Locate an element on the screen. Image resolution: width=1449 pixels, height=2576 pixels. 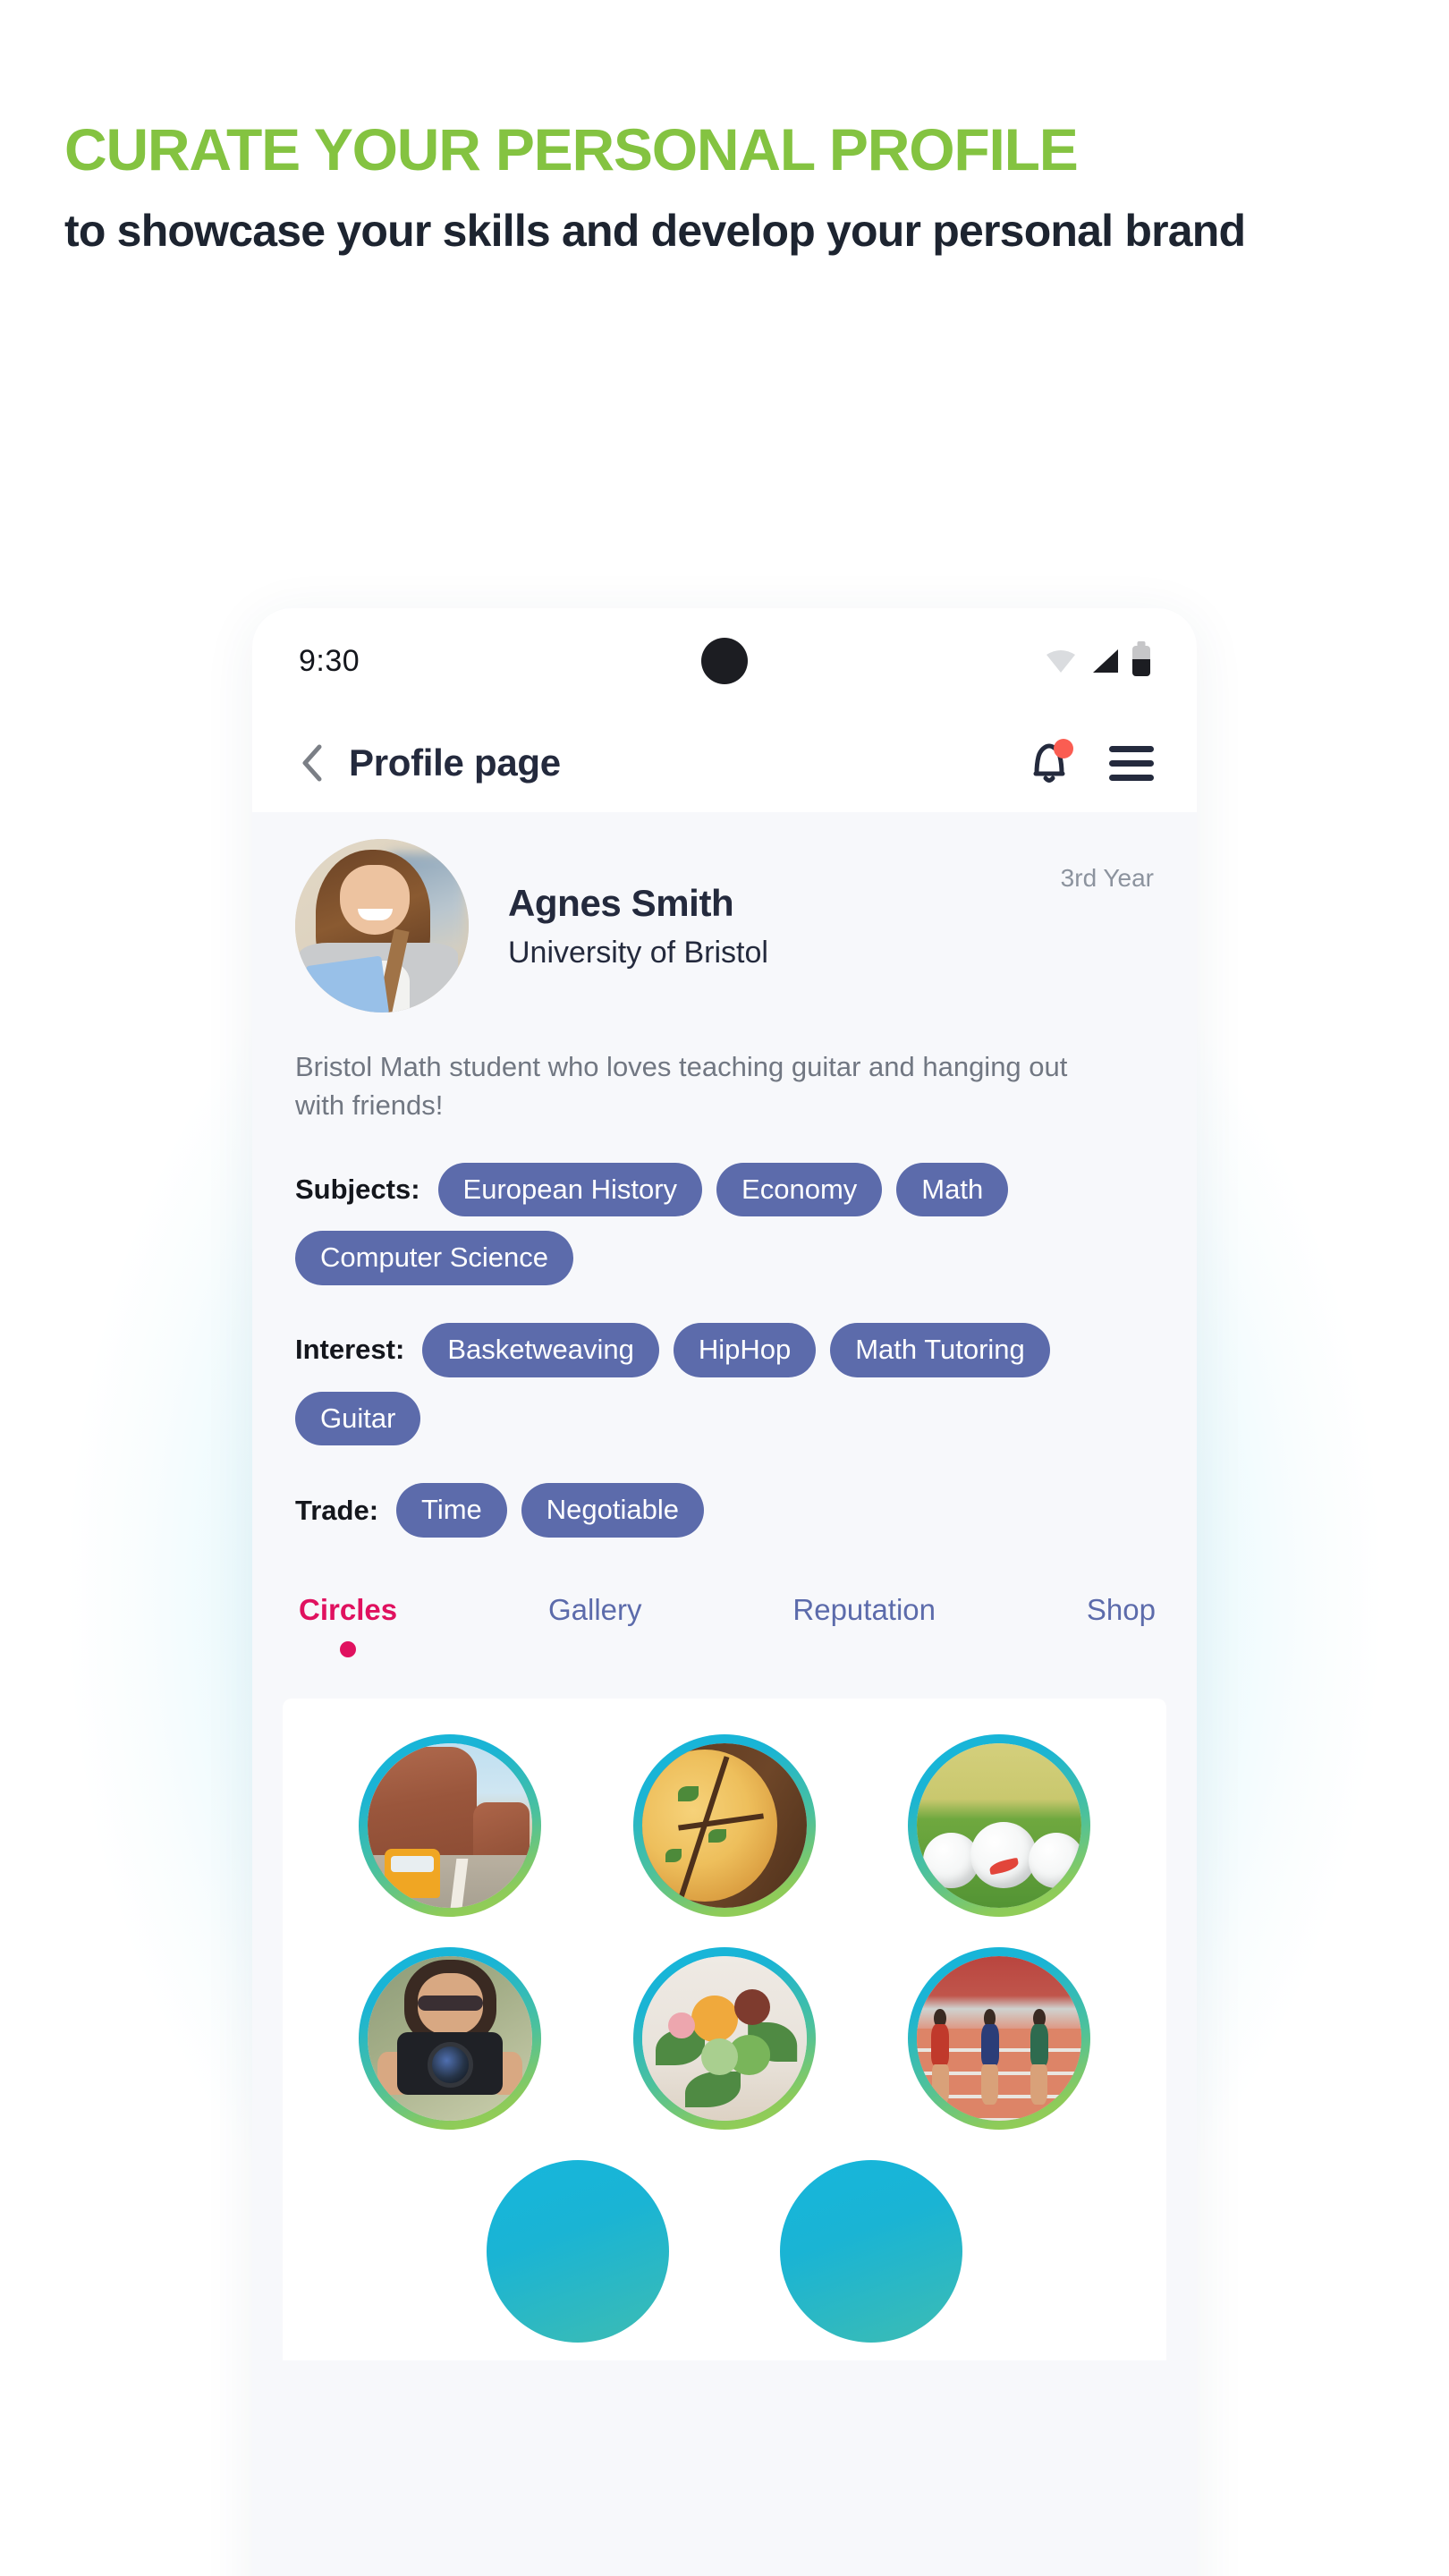
tab-shop: Shop is located at coordinates (1121, 1614).